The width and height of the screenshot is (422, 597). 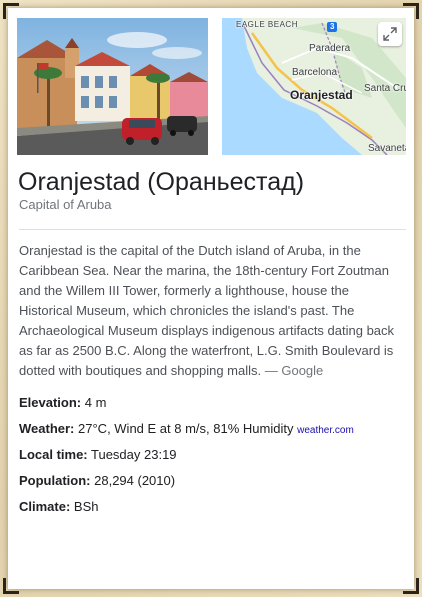 I want to click on expand-map-button, so click(x=390, y=34).